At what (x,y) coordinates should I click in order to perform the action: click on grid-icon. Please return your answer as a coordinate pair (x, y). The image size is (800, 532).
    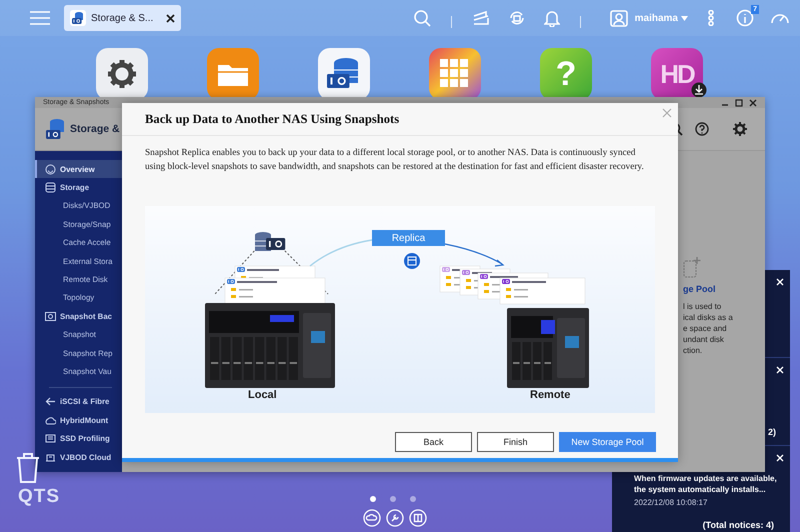
    Looking at the image, I should click on (455, 74).